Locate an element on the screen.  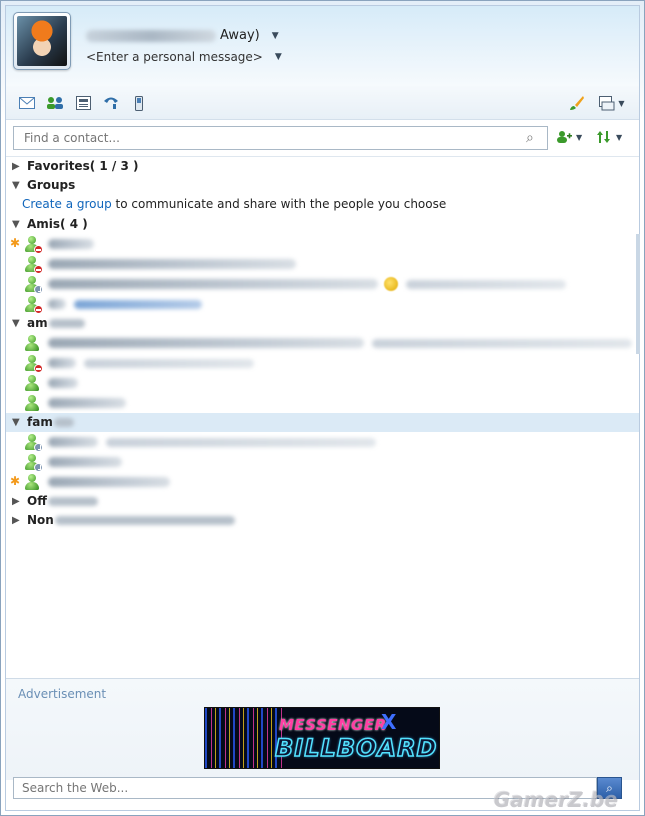
avatar-image is located at coordinates (42, 41).